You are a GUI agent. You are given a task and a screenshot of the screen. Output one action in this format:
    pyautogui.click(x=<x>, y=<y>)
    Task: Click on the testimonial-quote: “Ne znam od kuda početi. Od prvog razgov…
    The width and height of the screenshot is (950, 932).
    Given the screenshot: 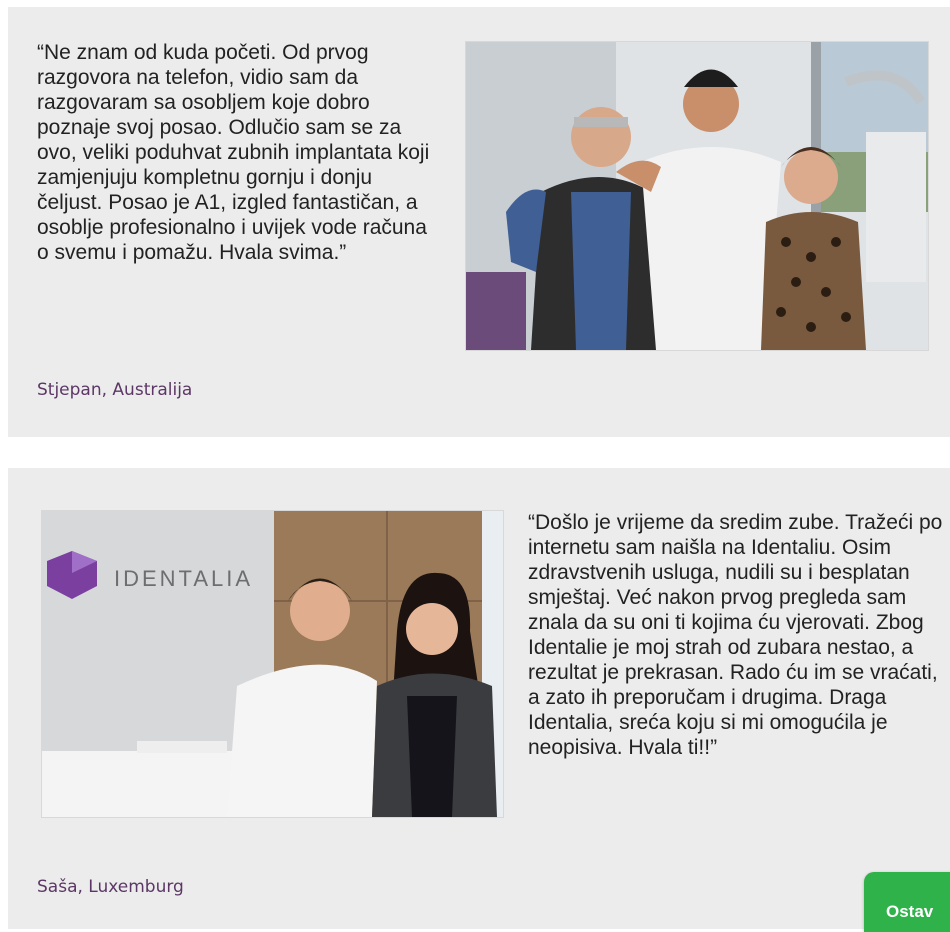 What is the action you would take?
    pyautogui.click(x=233, y=152)
    